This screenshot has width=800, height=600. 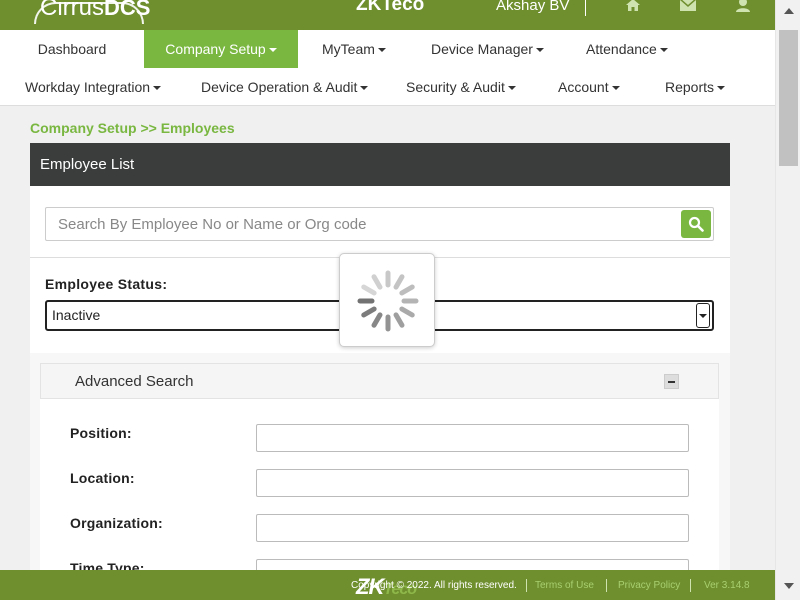 I want to click on nav-dashboard-label: Dashboard, so click(x=72, y=49).